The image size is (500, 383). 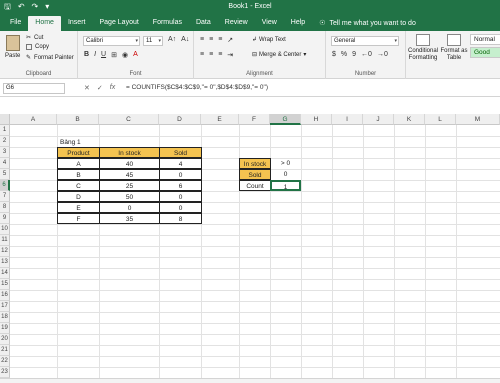 What do you see at coordinates (279, 55) in the screenshot?
I see `merge-center-button: ⊟ Merge & Center ▾` at bounding box center [279, 55].